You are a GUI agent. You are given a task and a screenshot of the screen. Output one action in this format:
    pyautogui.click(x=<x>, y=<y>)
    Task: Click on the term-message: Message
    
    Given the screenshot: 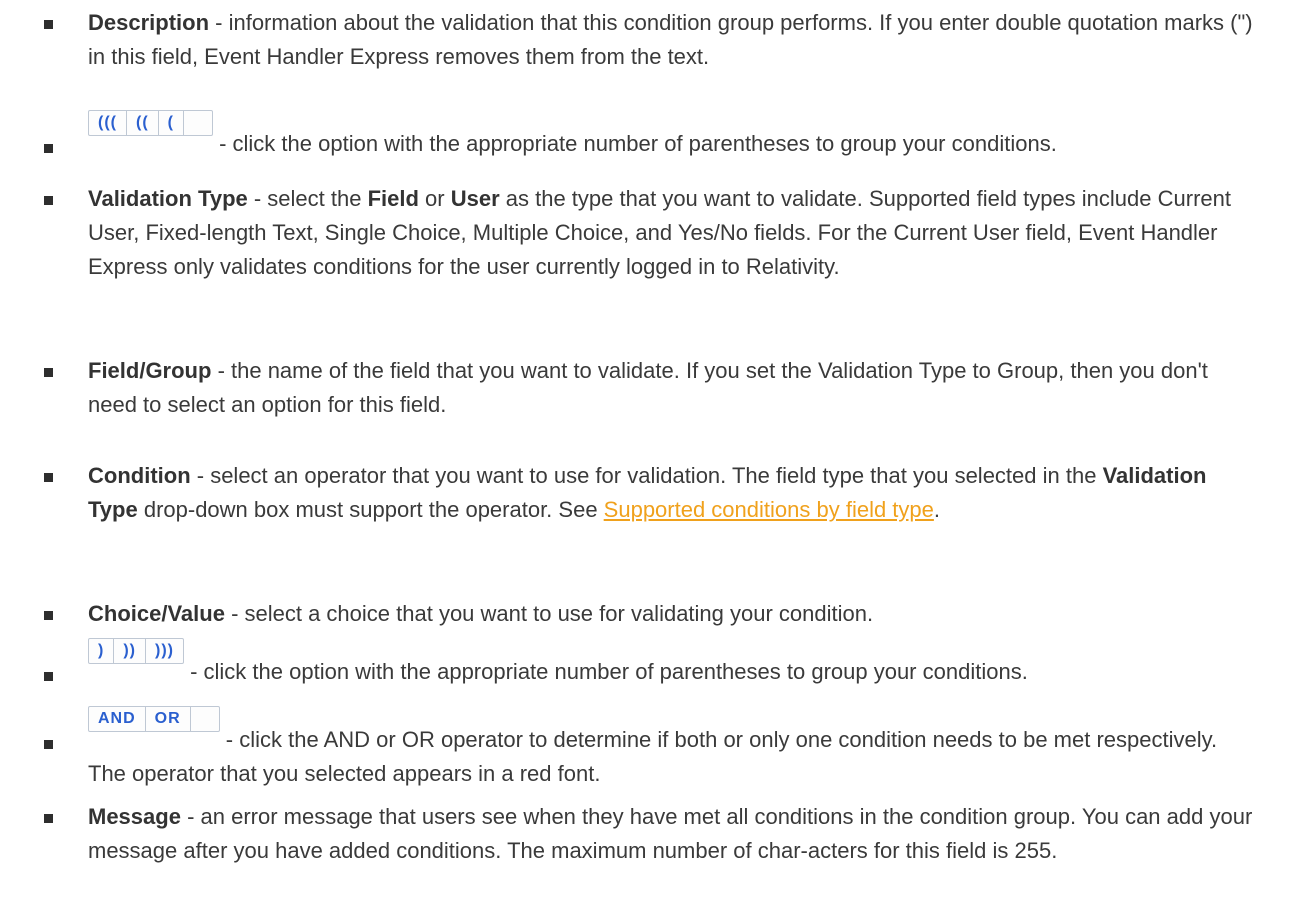 What is the action you would take?
    pyautogui.click(x=134, y=816)
    